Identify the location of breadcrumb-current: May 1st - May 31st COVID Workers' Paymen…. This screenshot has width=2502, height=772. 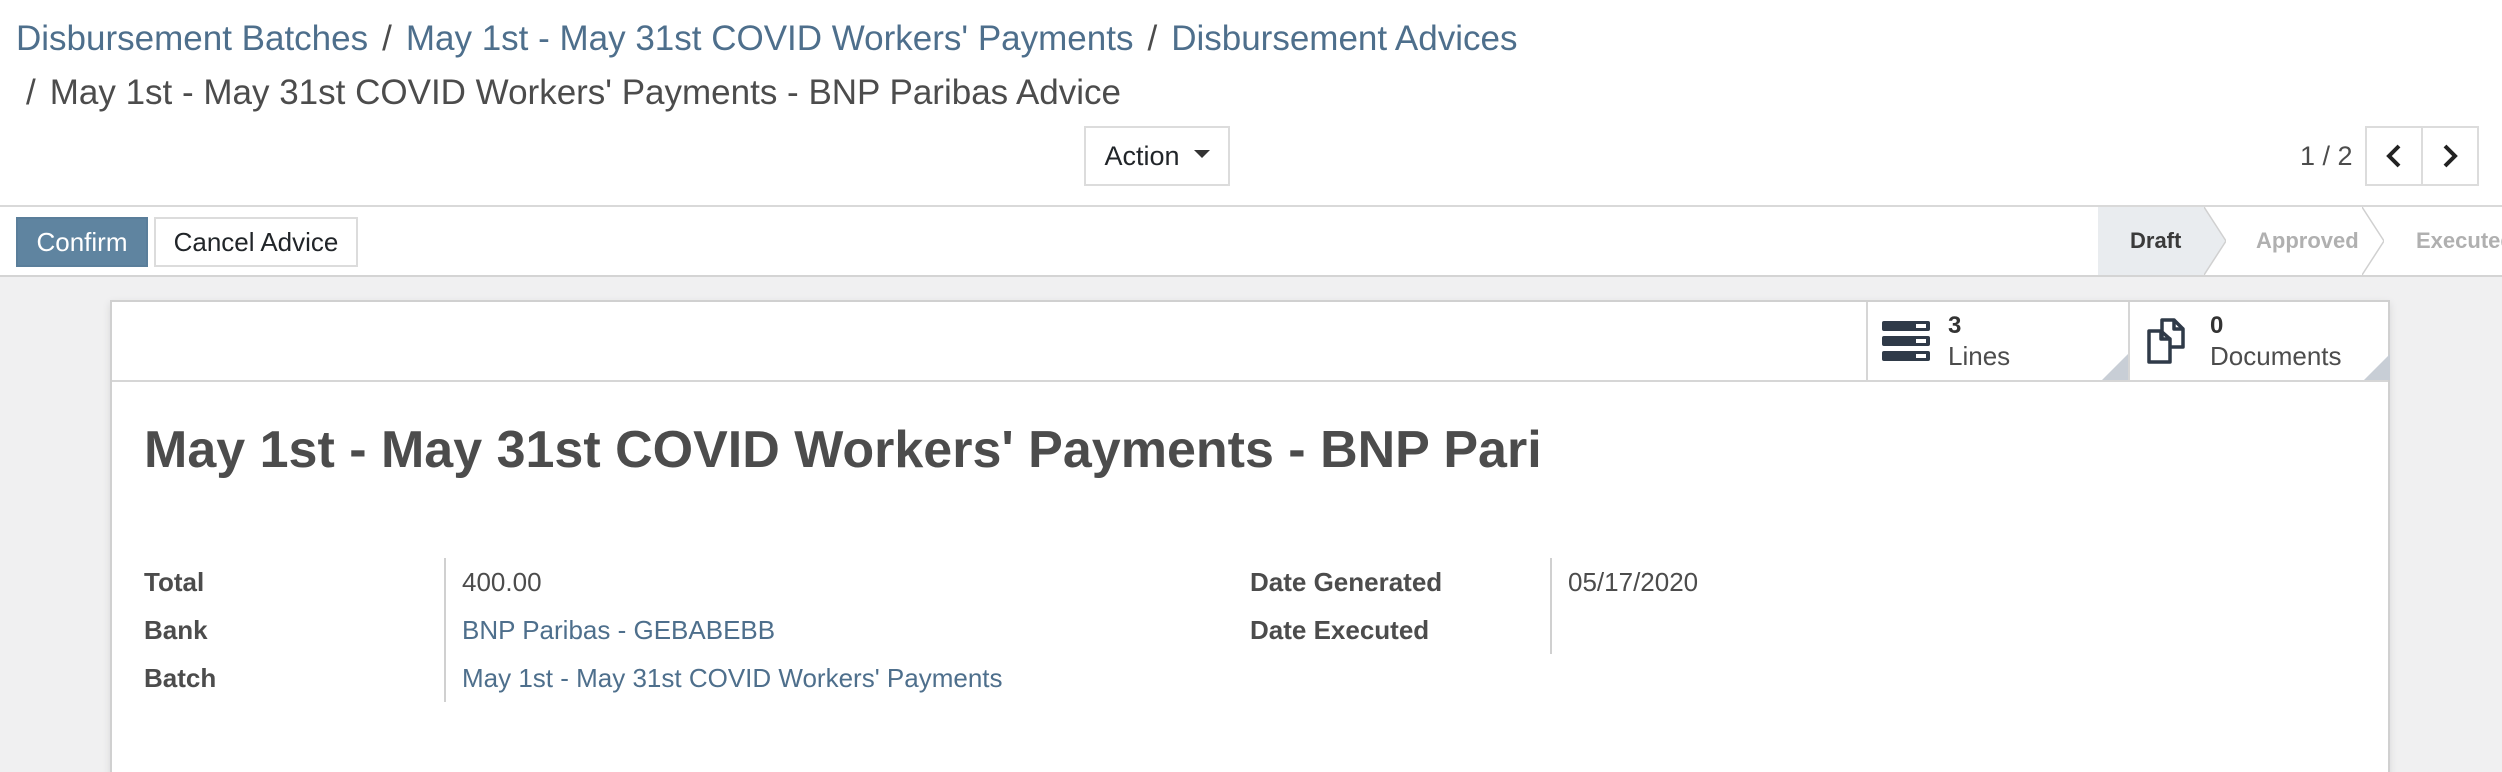
(585, 92).